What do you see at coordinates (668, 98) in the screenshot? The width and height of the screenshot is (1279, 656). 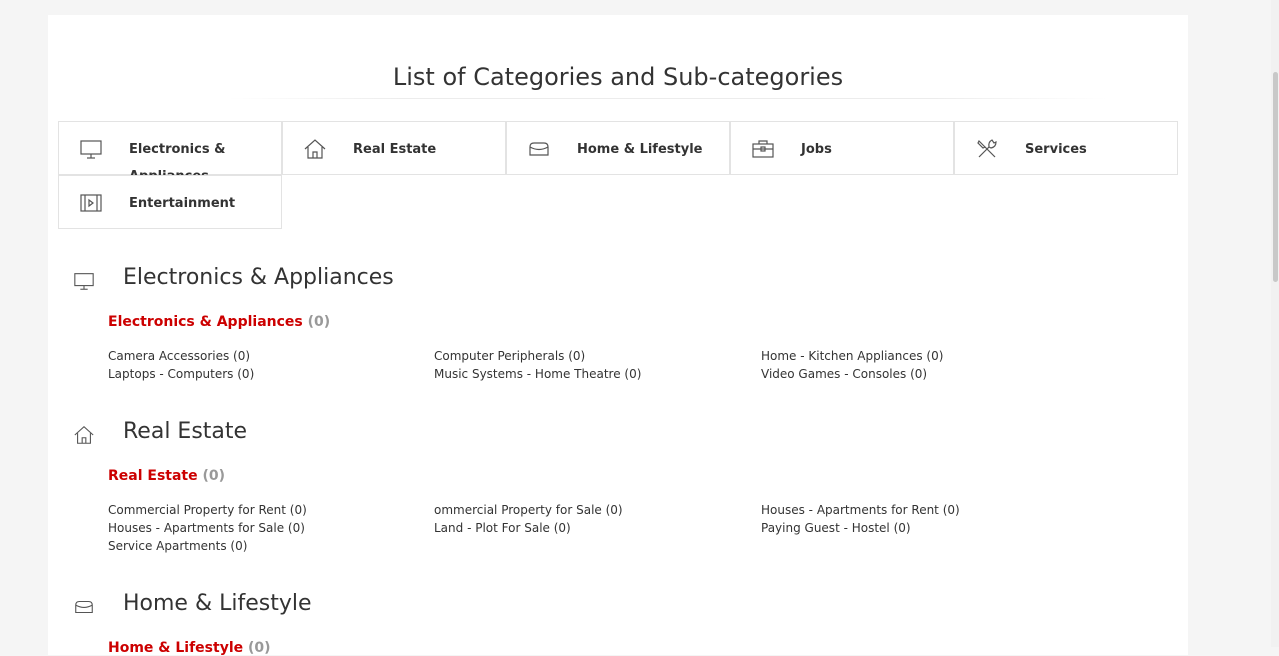 I see `title-divider` at bounding box center [668, 98].